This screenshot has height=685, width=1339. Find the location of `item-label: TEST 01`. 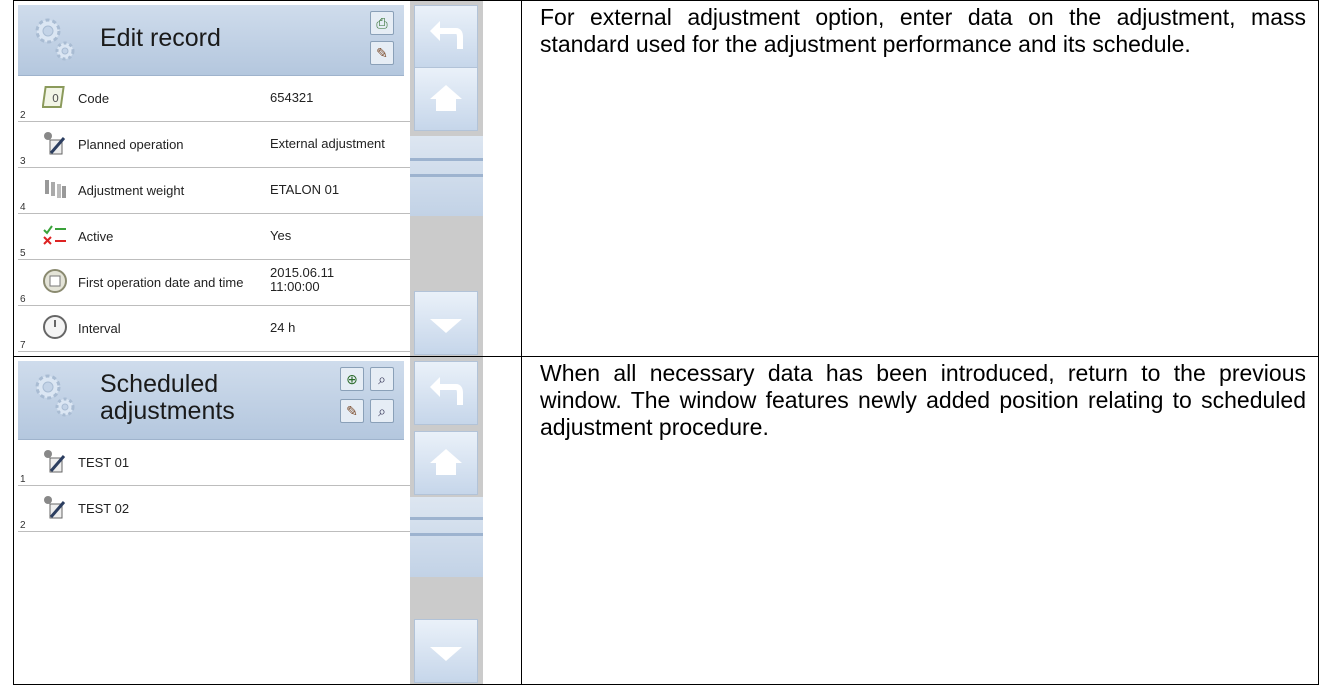

item-label: TEST 01 is located at coordinates (104, 462).